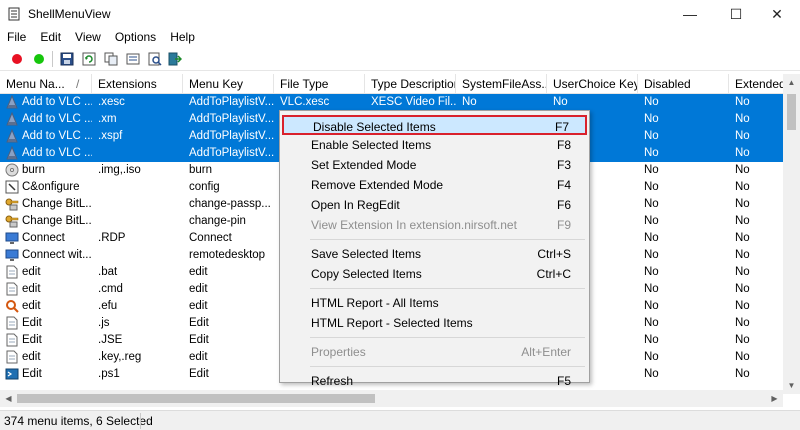  Describe the element at coordinates (791, 234) in the screenshot. I see `vertical-scrollbar: ▲ ▼` at that location.